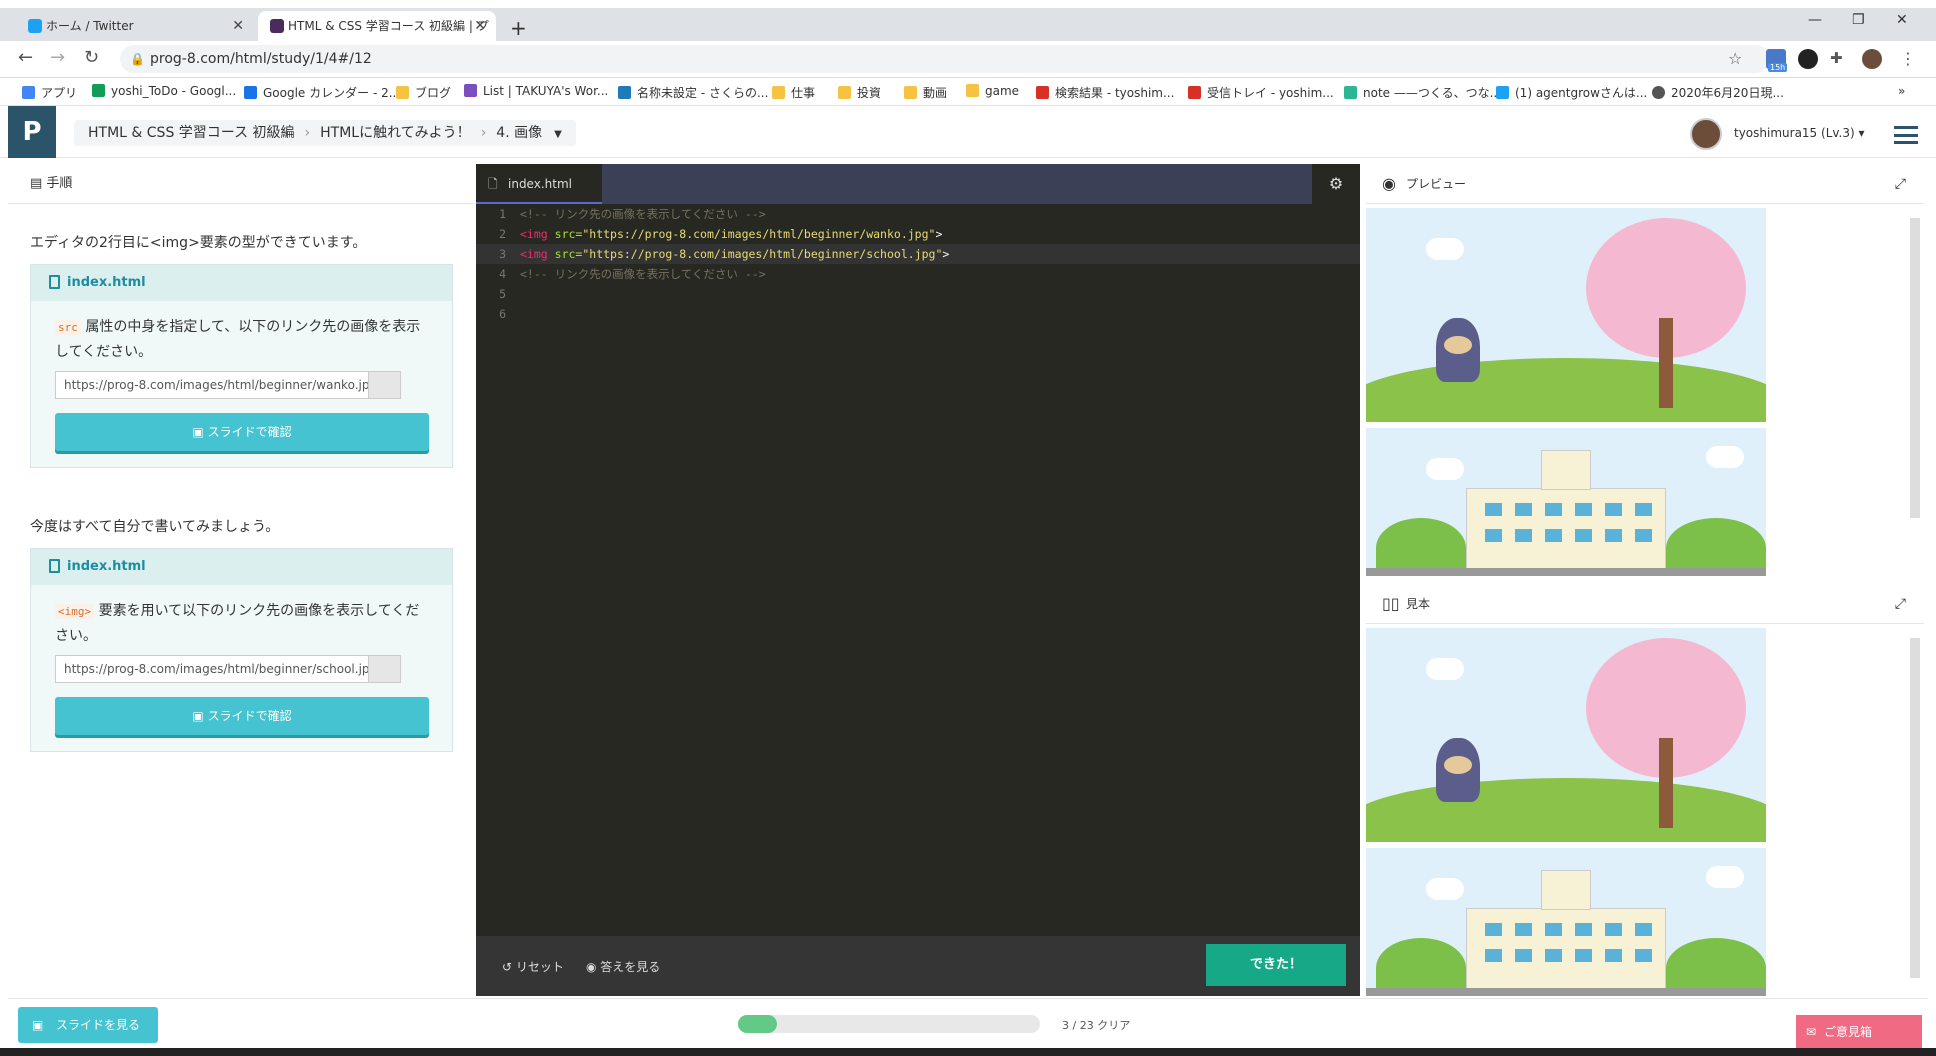 This screenshot has width=1936, height=1056. What do you see at coordinates (1794, 133) in the screenshot?
I see `user-name: tyoshimura15 (Lv.3)` at bounding box center [1794, 133].